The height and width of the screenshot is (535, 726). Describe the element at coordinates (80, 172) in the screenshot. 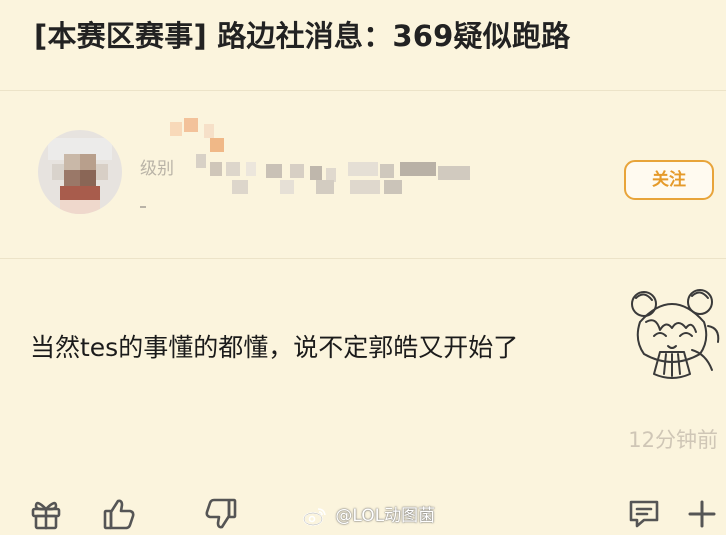

I see `avatar` at that location.